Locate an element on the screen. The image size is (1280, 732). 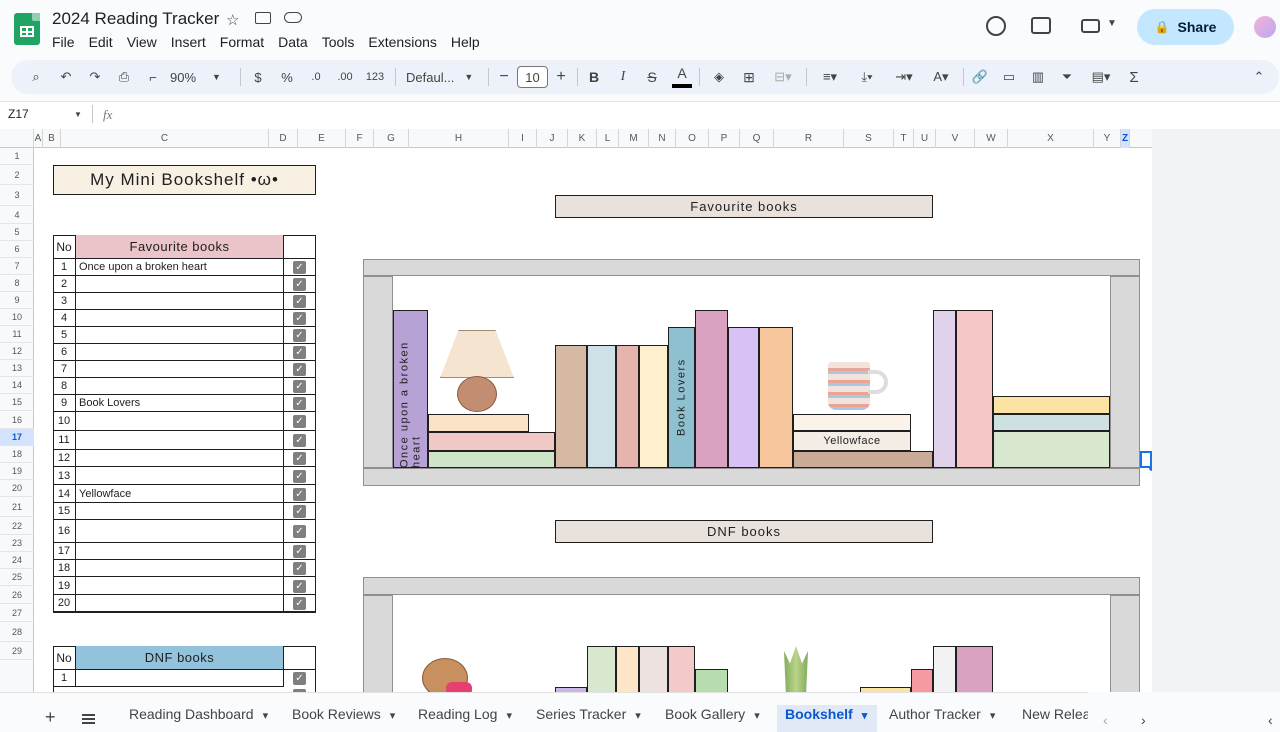
insert-chart-icon: ▥ is located at coordinates (1038, 77).